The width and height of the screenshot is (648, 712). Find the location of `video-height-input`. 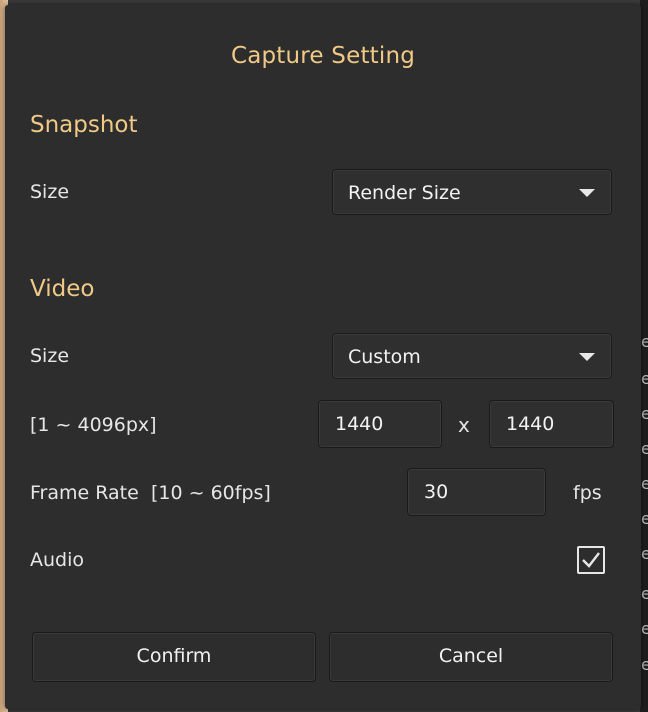

video-height-input is located at coordinates (551, 424).